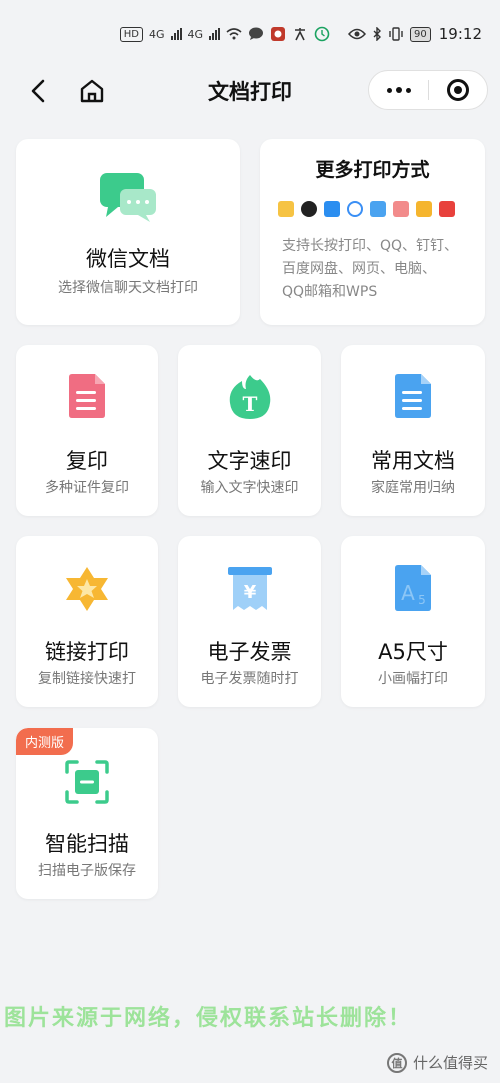 Image resolution: width=500 pixels, height=1083 pixels. I want to click on navigation-bar: 文档打印, so click(250, 91).